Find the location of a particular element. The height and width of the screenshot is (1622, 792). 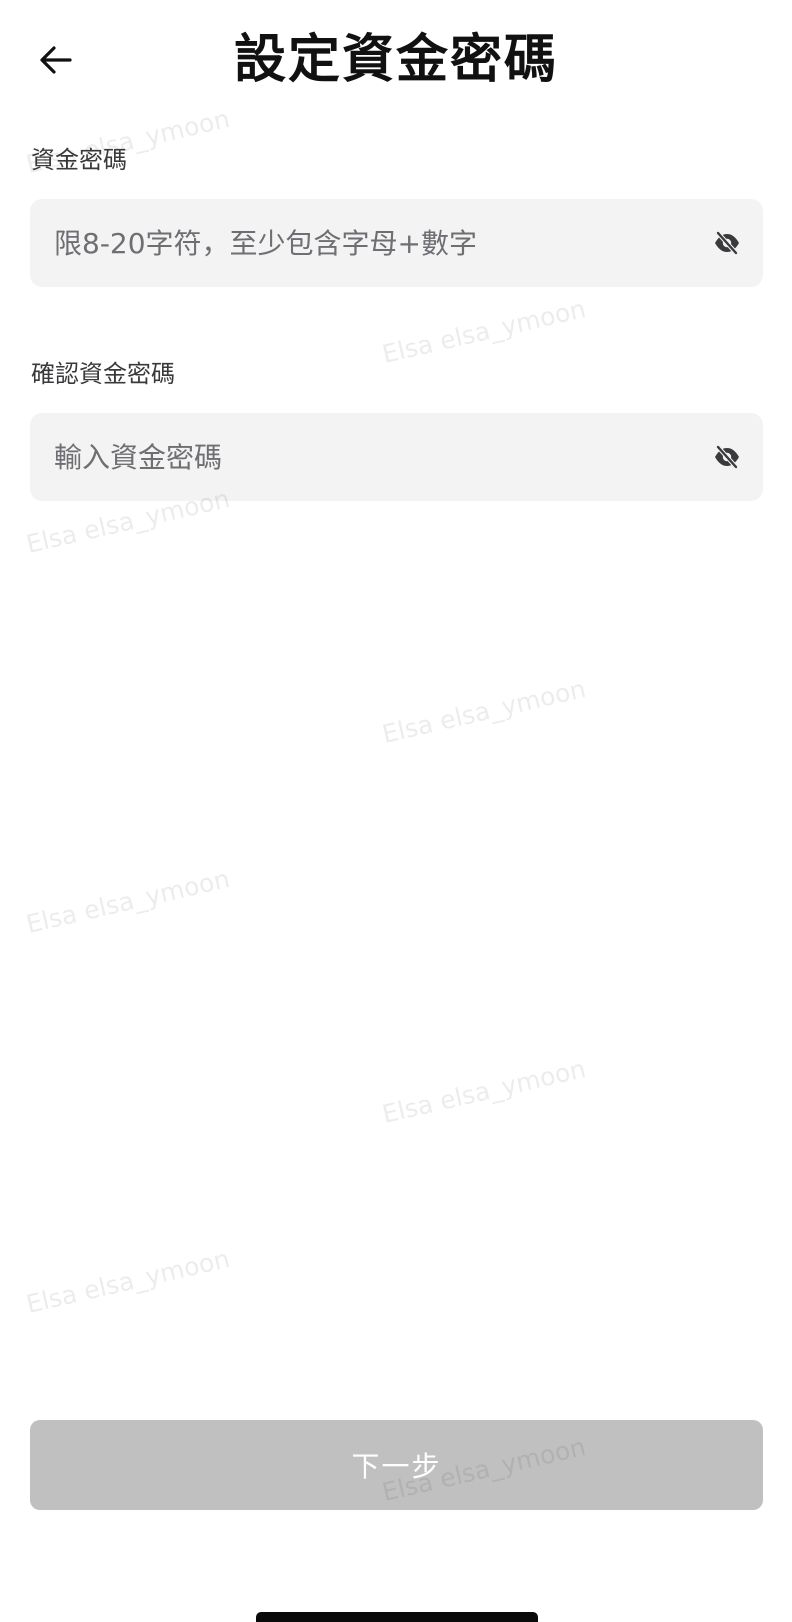

confirm-password-visibility-toggle is located at coordinates (727, 457).